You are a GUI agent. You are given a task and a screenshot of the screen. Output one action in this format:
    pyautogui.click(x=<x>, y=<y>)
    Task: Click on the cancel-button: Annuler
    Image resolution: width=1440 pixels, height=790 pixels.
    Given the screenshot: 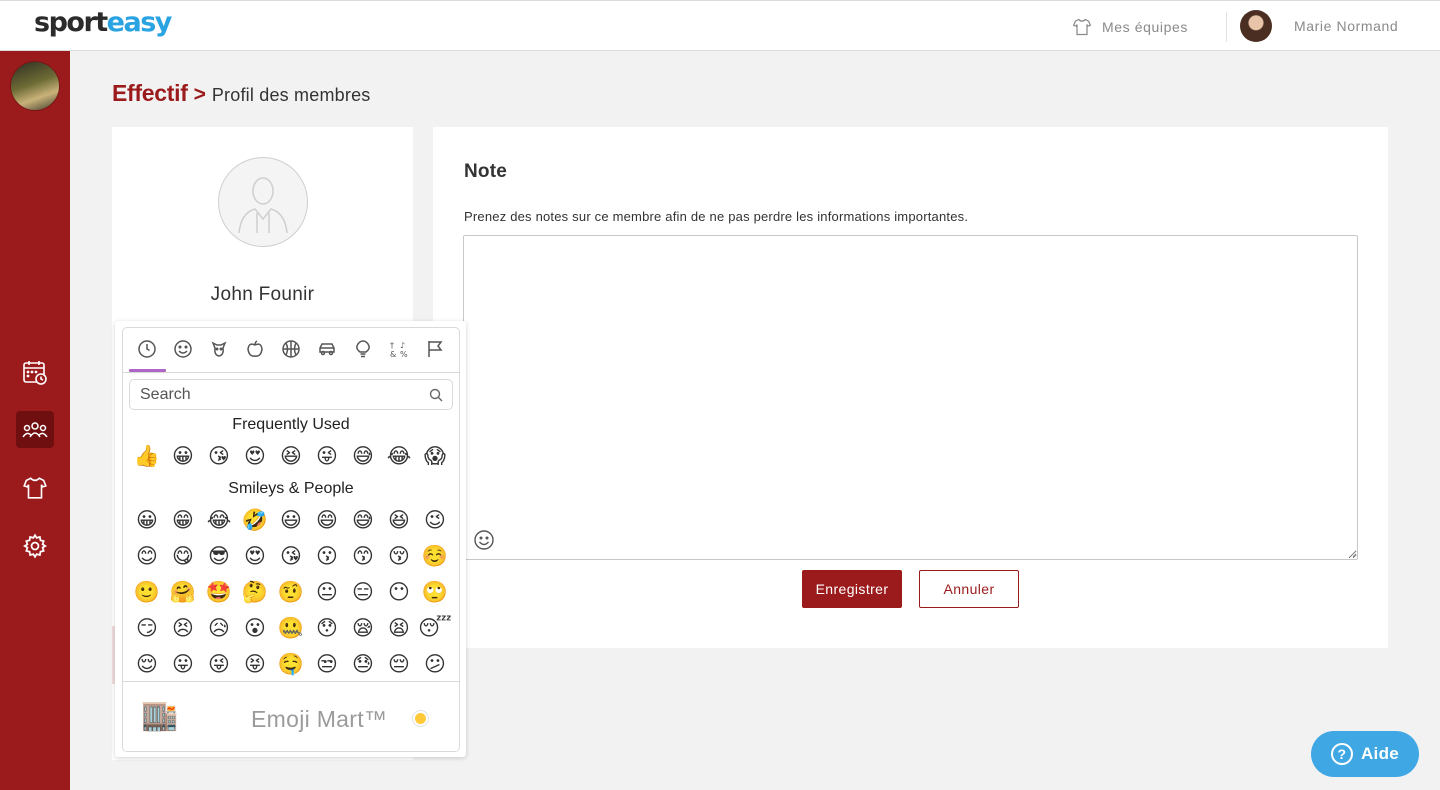 What is the action you would take?
    pyautogui.click(x=969, y=589)
    